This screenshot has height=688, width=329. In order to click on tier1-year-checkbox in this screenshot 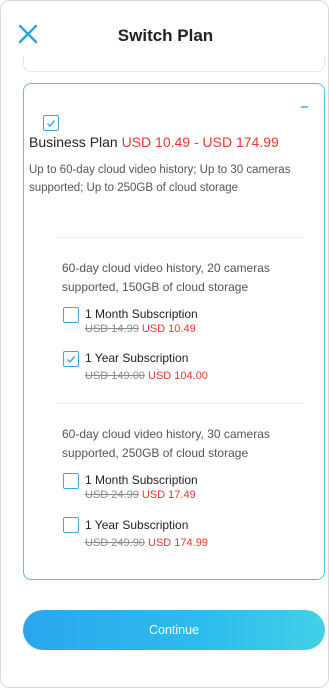, I will do `click(71, 359)`.